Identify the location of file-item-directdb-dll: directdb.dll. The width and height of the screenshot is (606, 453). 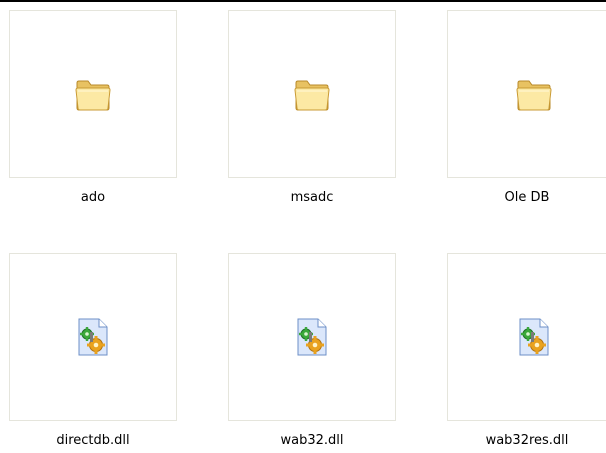
(93, 353).